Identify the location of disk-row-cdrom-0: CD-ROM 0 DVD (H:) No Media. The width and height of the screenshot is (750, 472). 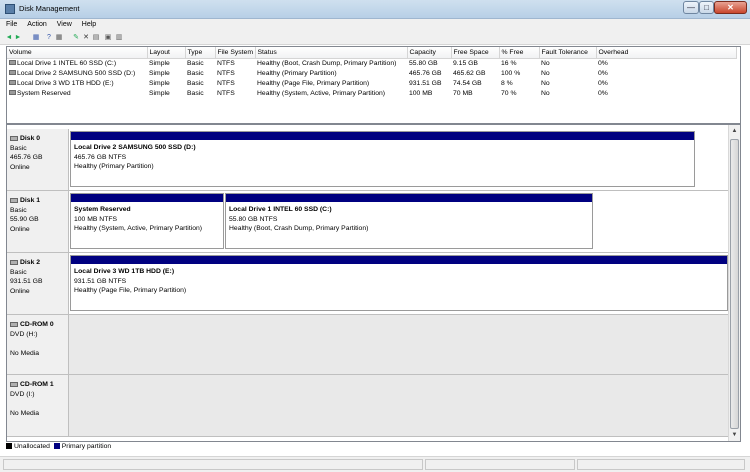
(368, 345).